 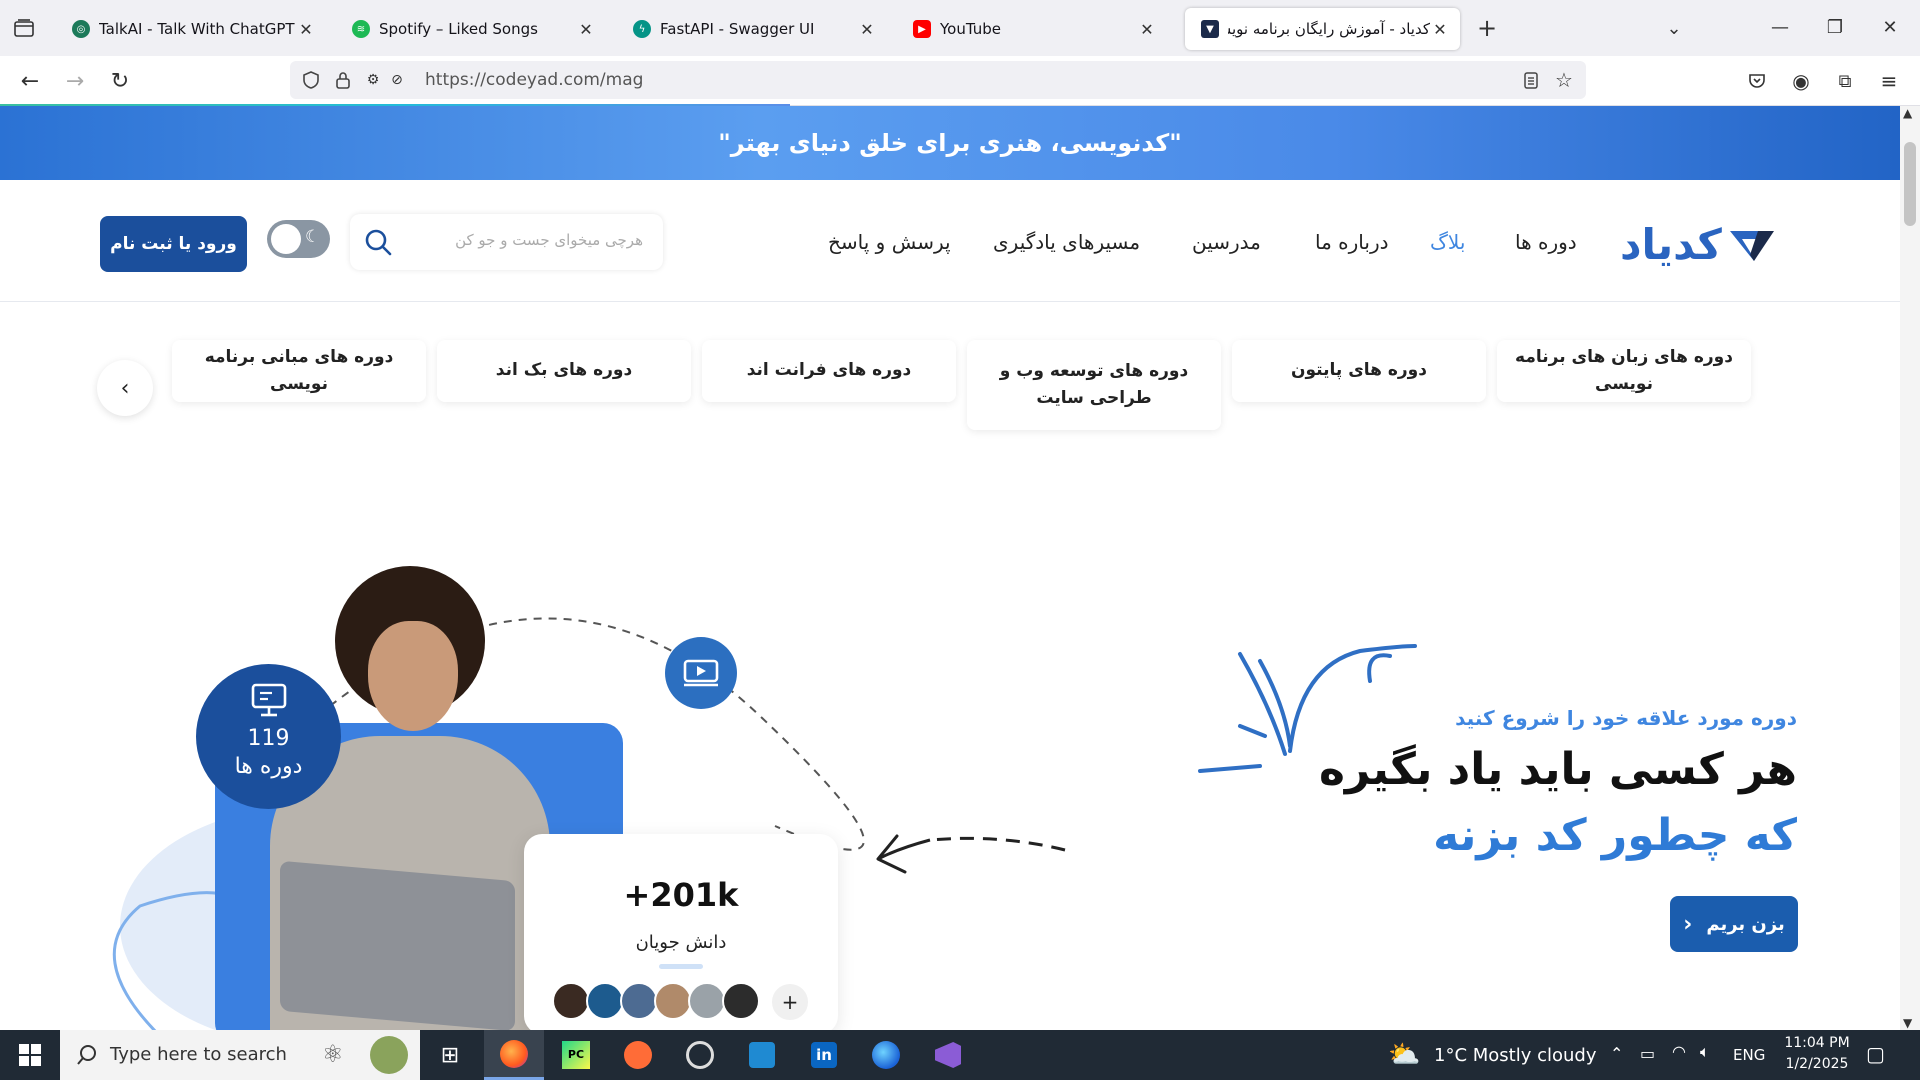 I want to click on tab-title: Spotify – Liked Songs, so click(x=458, y=29).